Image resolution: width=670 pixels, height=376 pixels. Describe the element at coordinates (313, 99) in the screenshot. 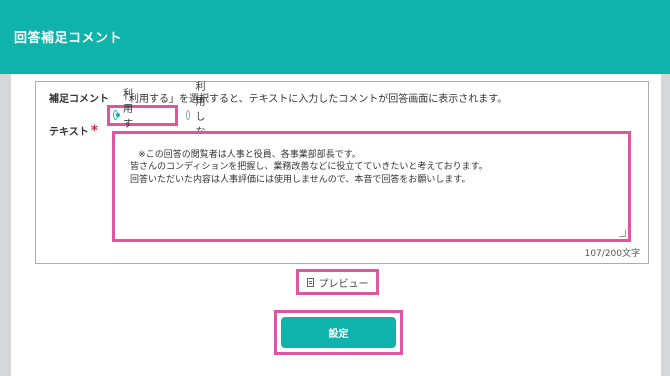

I see `supplement-description: 「利用する」を選択すると、テキストに入力したコメントが回答画面に表示されます。` at that location.